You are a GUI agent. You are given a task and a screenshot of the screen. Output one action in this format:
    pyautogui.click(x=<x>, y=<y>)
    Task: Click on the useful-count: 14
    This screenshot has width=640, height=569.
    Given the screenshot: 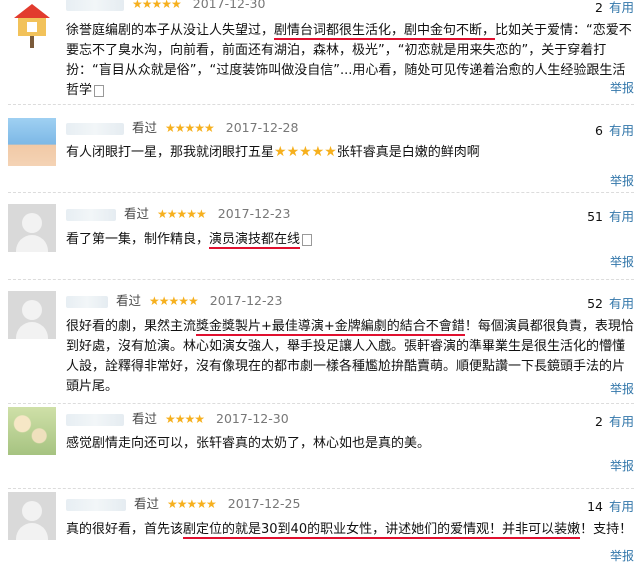 What is the action you would take?
    pyautogui.click(x=595, y=506)
    